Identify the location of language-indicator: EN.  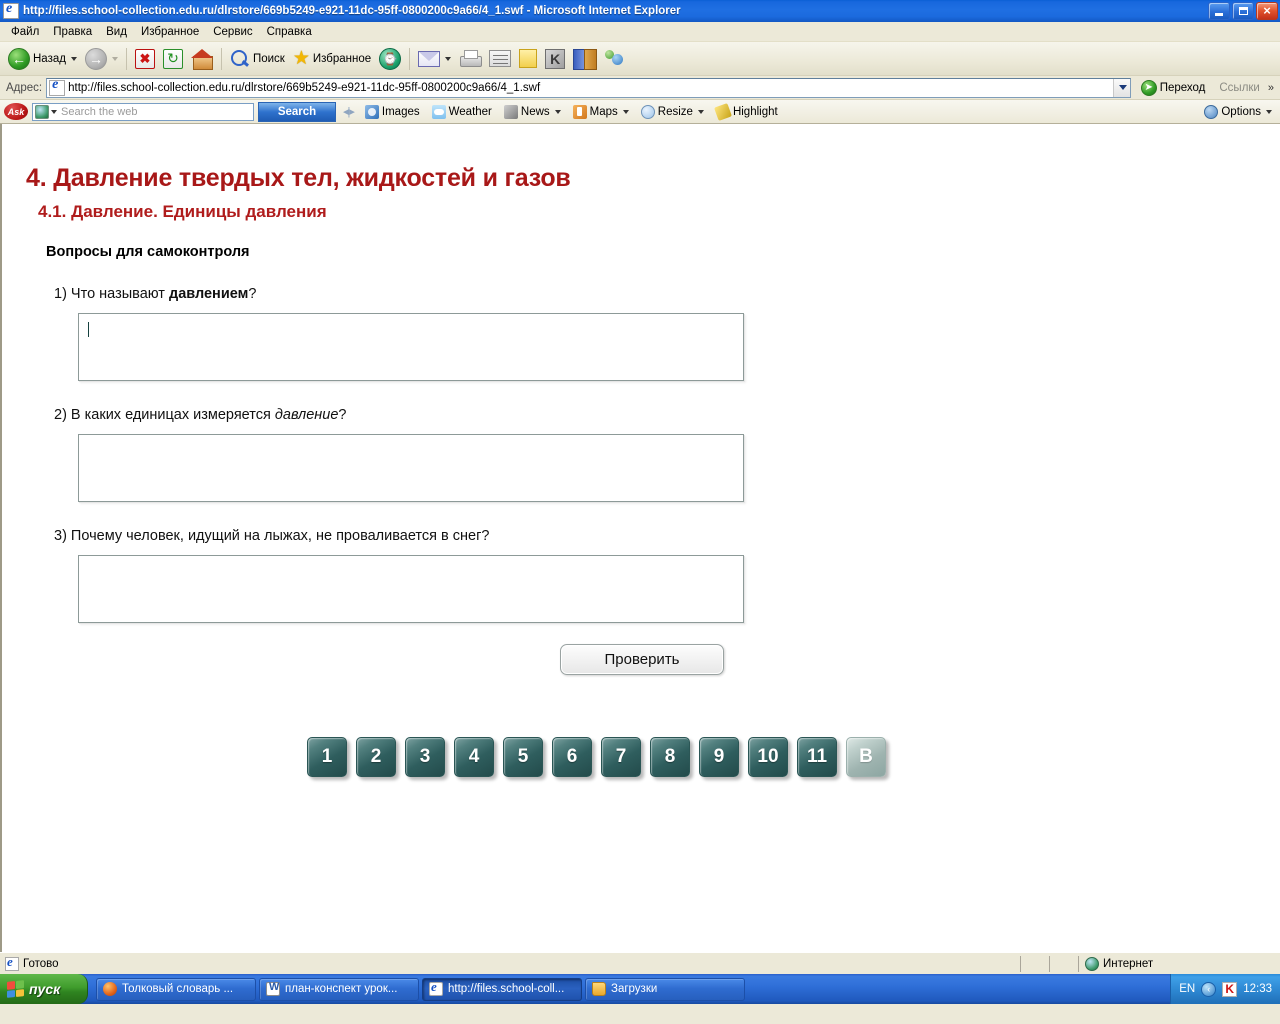
(1187, 989).